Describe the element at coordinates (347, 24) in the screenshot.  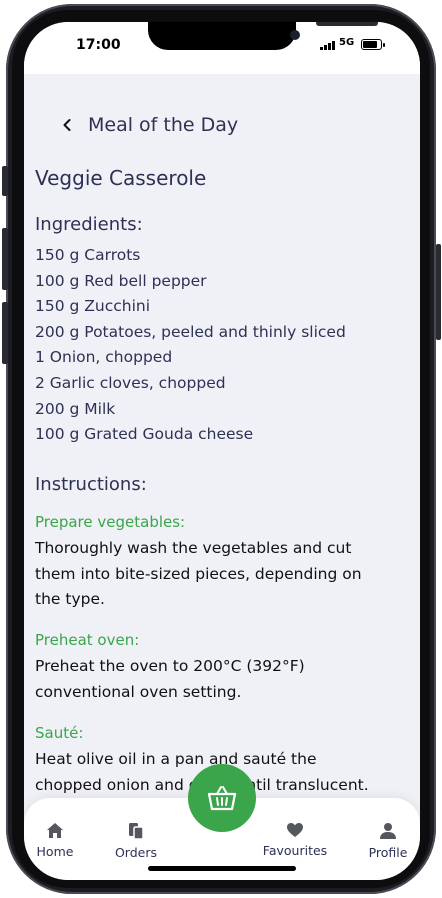
I see `speaker` at that location.